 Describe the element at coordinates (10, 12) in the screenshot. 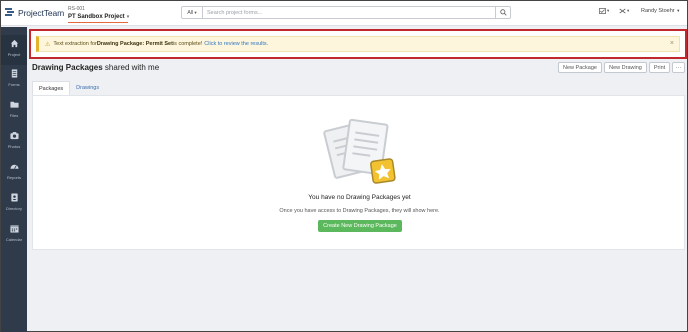

I see `logo-mark-icon` at that location.